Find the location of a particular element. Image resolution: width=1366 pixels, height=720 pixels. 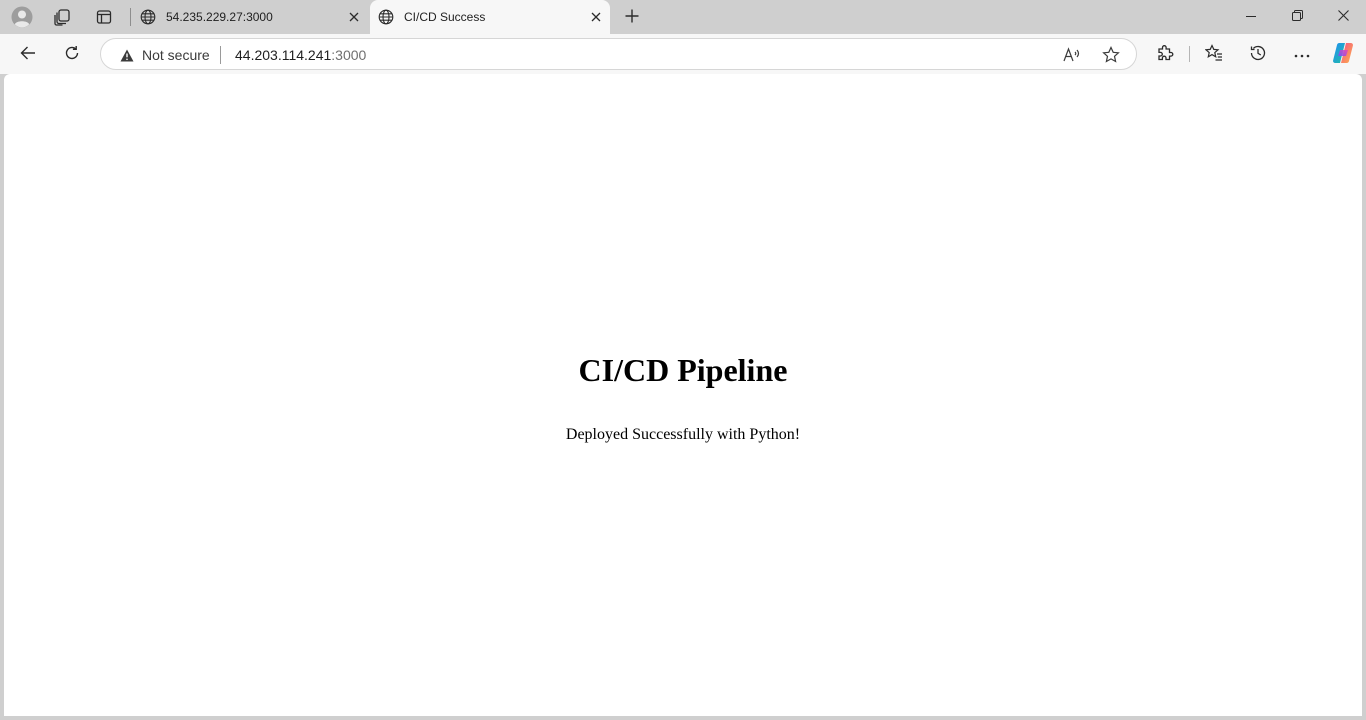

tab-active: CI/CD Success is located at coordinates (490, 17).